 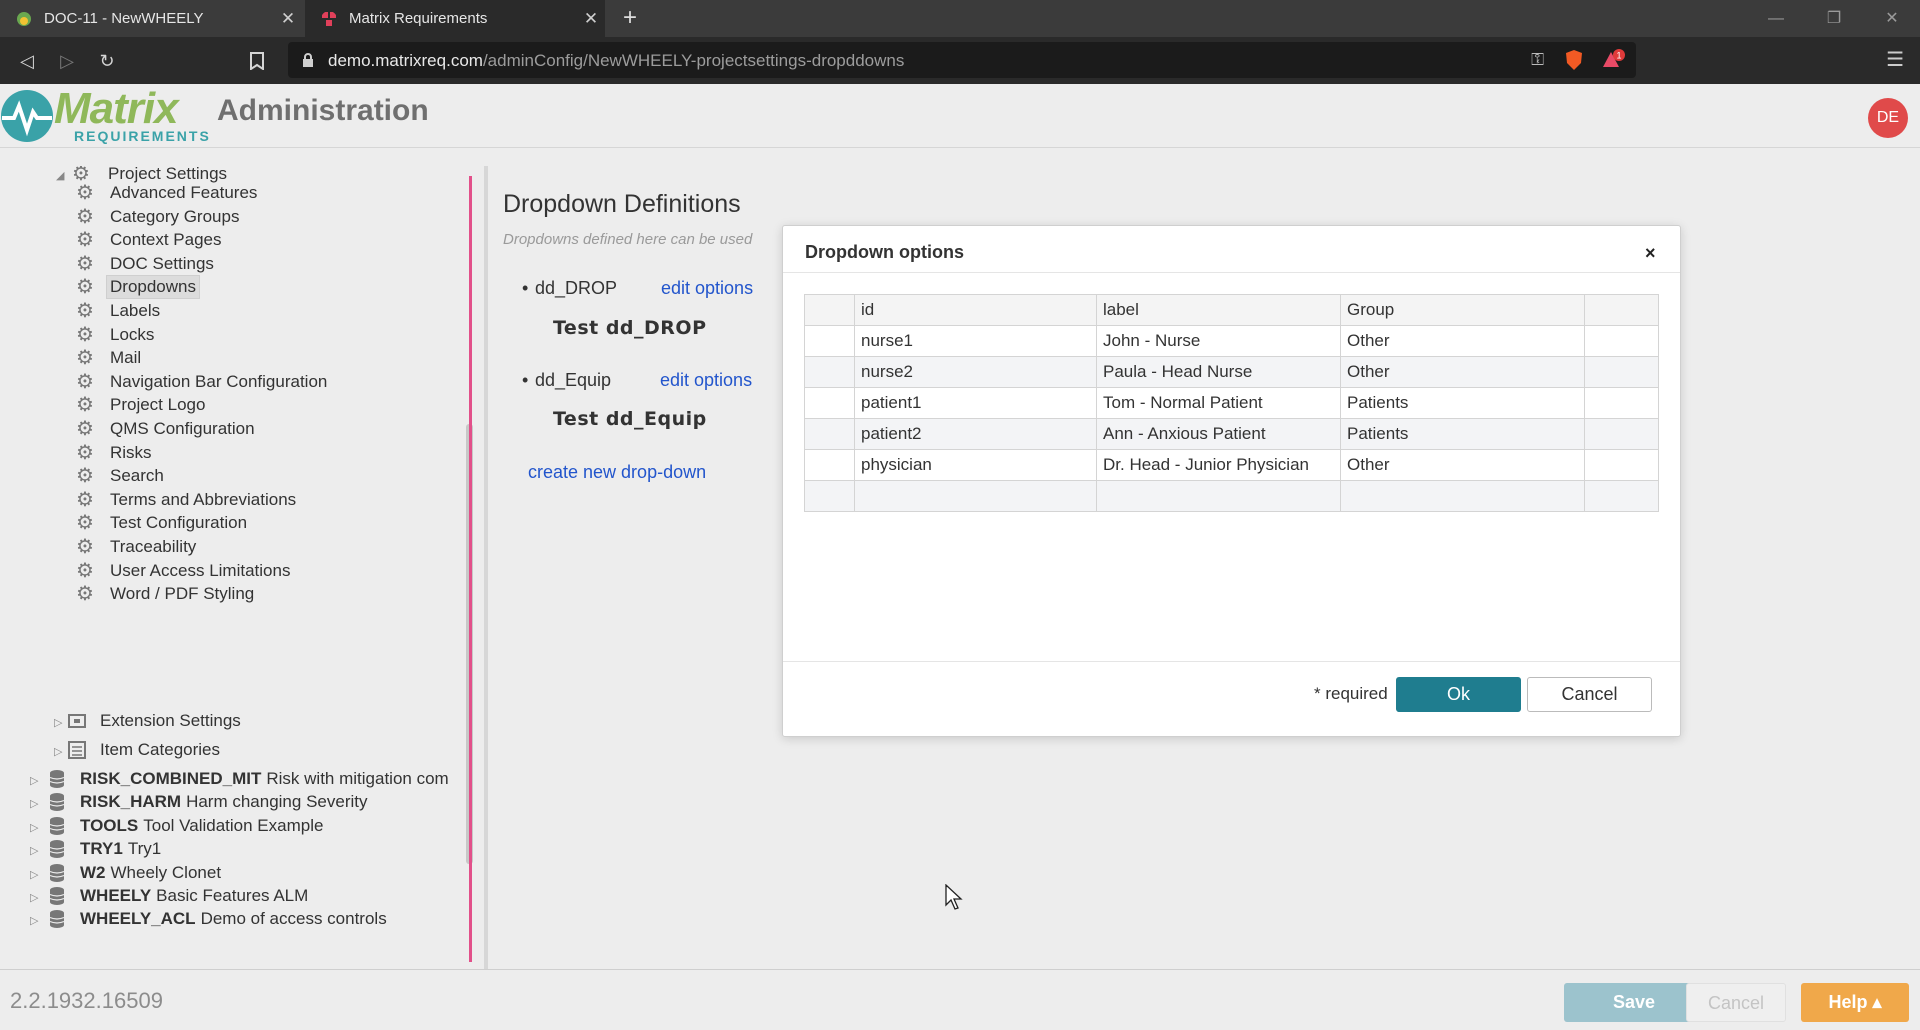 I want to click on minimize-icon: —, so click(x=1776, y=18).